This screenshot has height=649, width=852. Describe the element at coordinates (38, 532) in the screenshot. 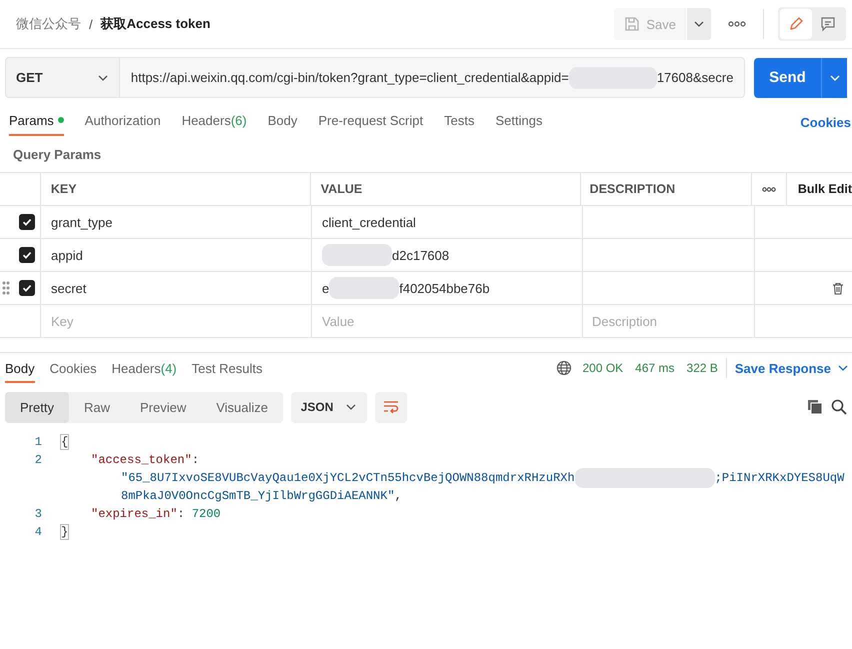

I see `line-number: 4` at that location.